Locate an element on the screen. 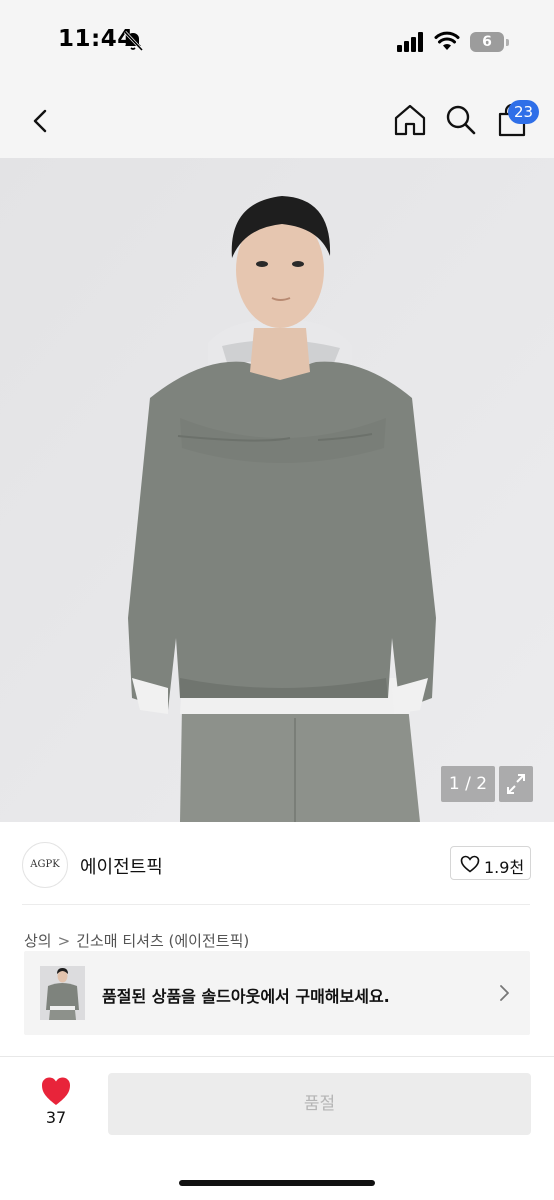 The height and width of the screenshot is (1200, 554). battery-level: 6 is located at coordinates (487, 42).